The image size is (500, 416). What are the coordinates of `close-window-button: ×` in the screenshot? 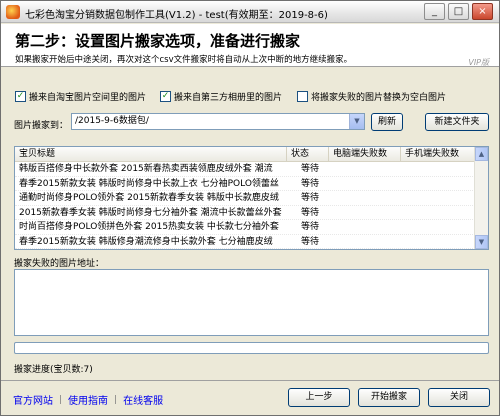 It's located at (482, 11).